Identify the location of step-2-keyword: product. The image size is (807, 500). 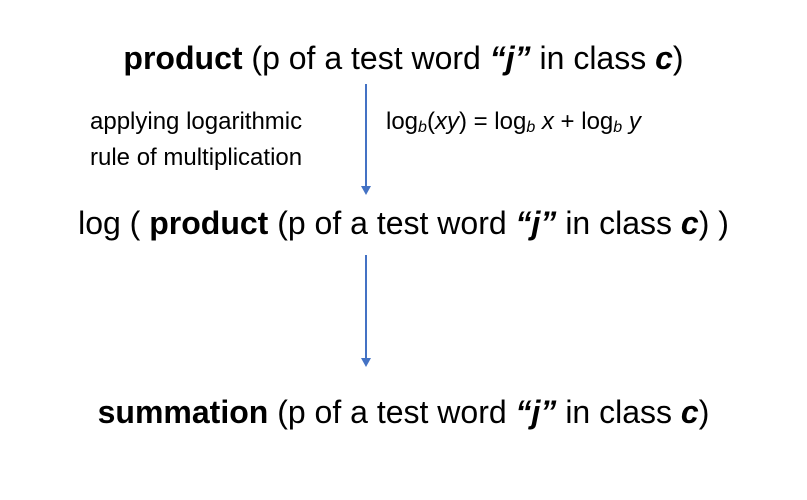
(209, 223).